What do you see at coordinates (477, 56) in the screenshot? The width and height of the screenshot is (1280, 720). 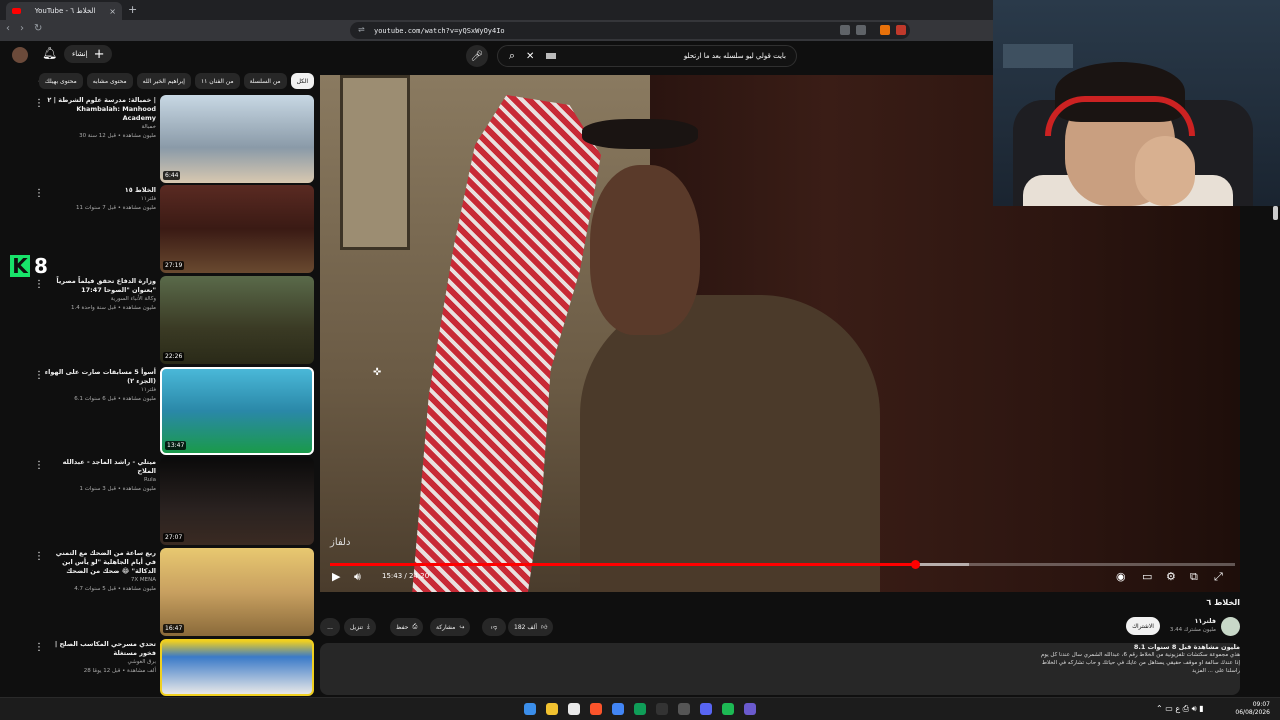 I see `voice-search-icon: 🎤︎` at bounding box center [477, 56].